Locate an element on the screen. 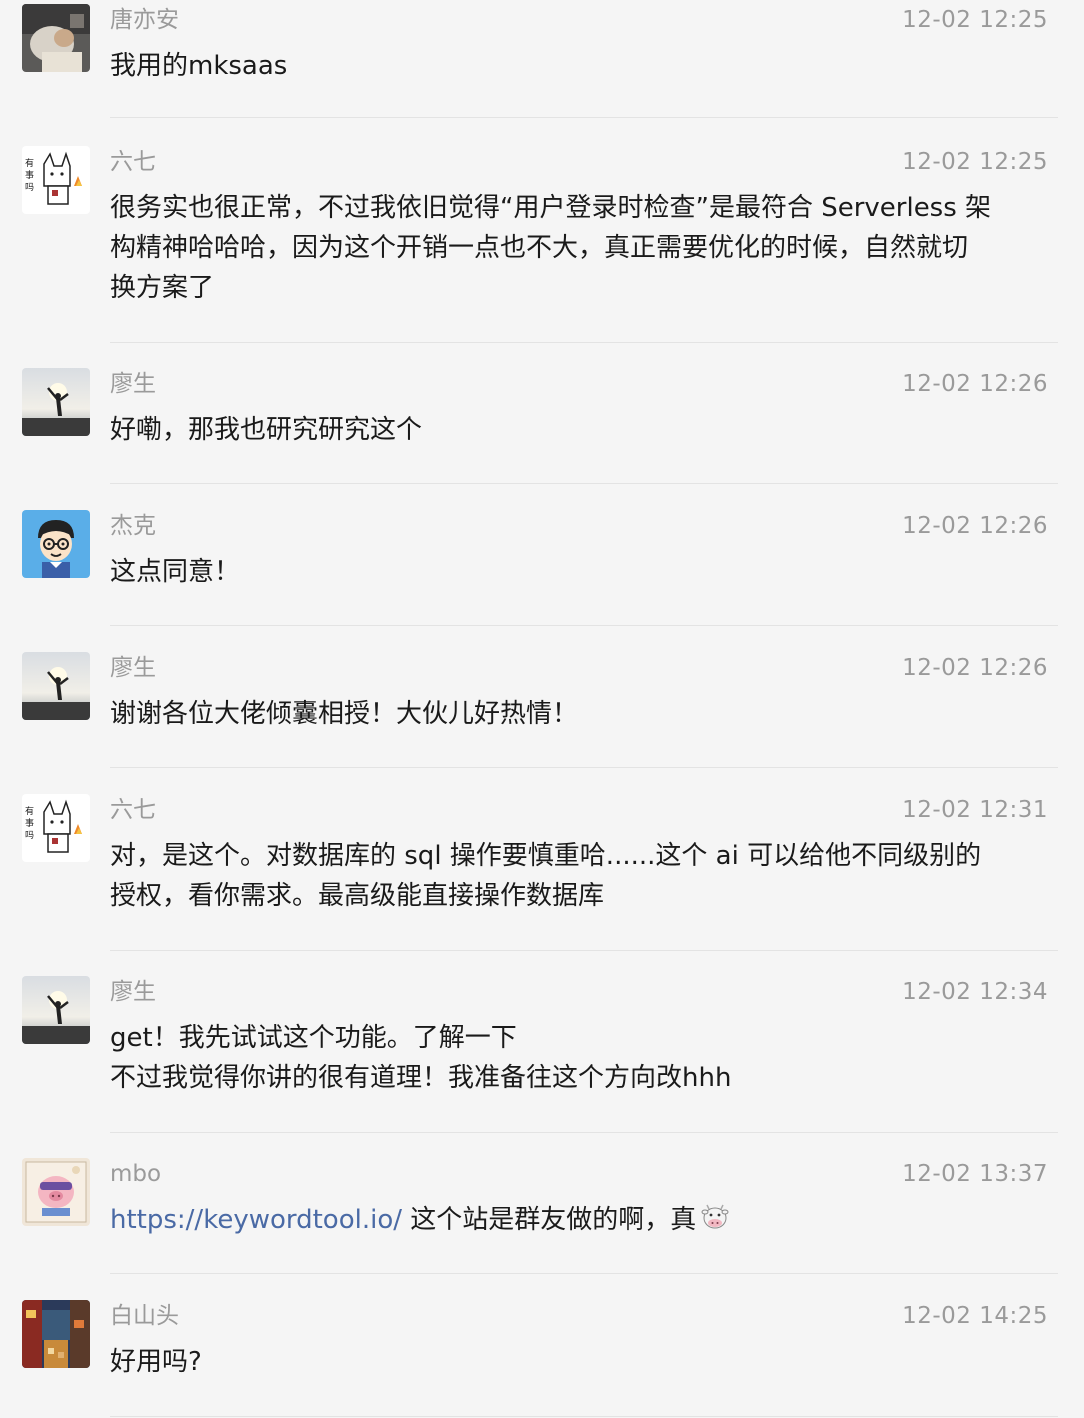  message-timestamp: 12-02 13:37 is located at coordinates (975, 1174).